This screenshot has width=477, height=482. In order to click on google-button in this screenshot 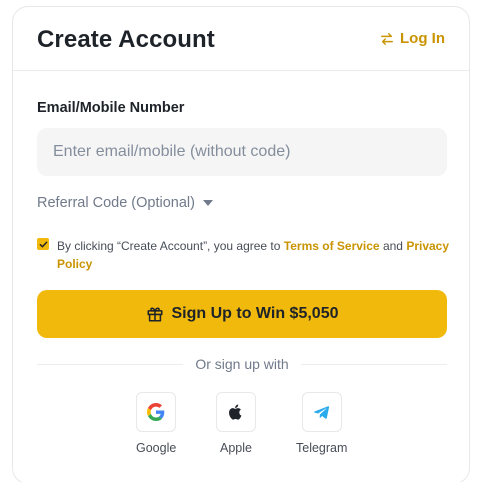, I will do `click(156, 412)`.